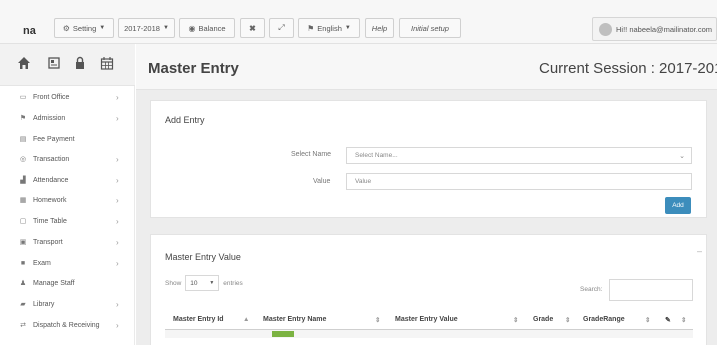 The height and width of the screenshot is (345, 717). I want to click on sidebar-item-label: Dispatch & Receiving, so click(66, 325).